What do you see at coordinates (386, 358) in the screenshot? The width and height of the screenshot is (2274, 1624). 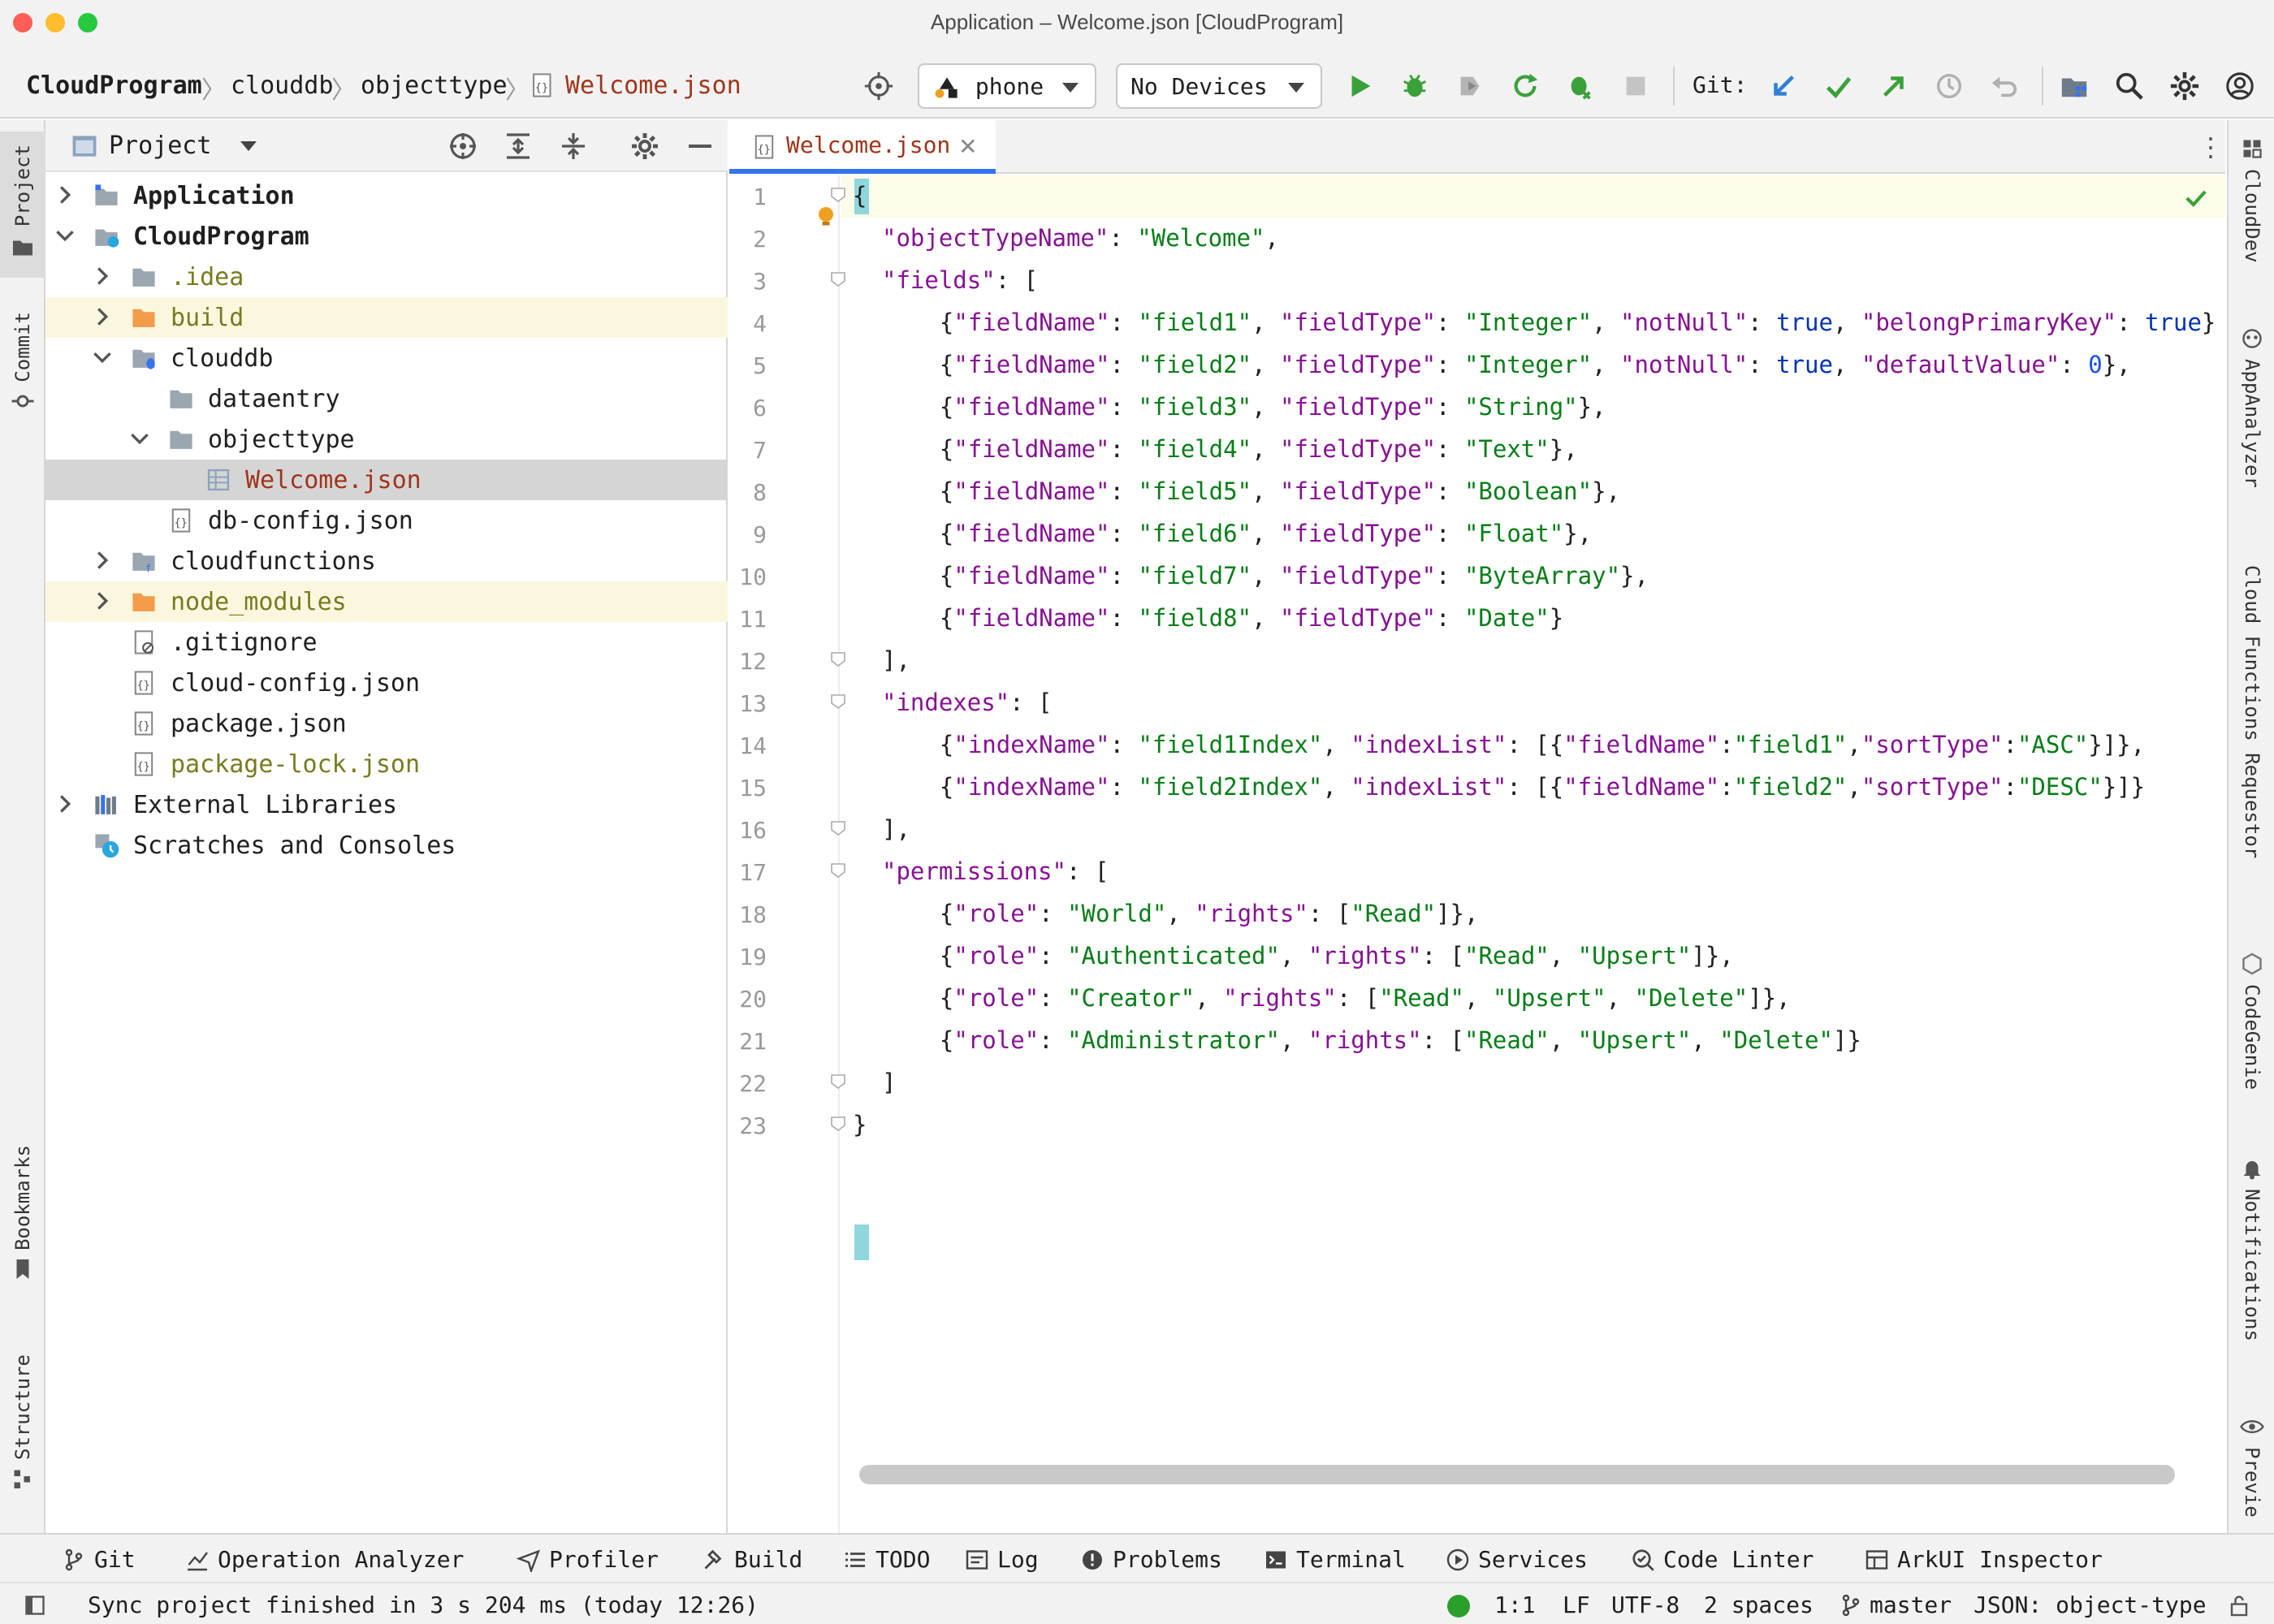 I see `tree-row-clouddb: clouddb` at bounding box center [386, 358].